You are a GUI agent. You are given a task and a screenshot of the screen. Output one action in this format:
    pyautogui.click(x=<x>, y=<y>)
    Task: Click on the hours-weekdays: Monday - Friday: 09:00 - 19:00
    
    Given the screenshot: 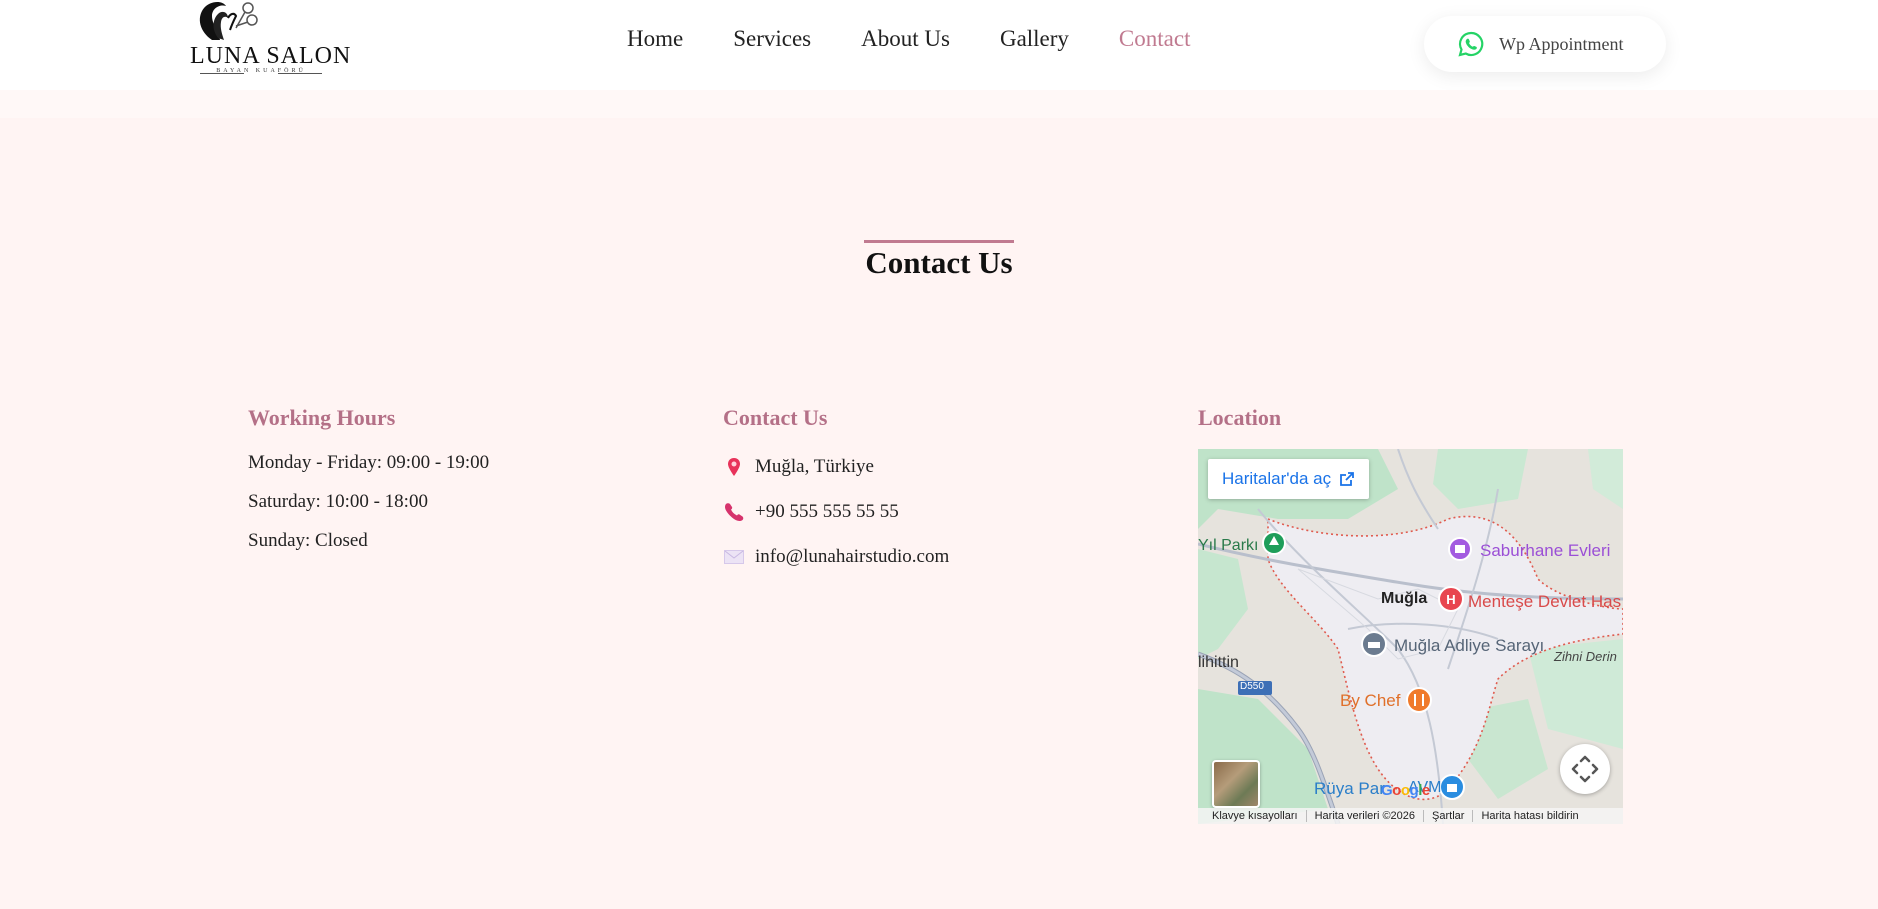 What is the action you would take?
    pyautogui.click(x=369, y=462)
    